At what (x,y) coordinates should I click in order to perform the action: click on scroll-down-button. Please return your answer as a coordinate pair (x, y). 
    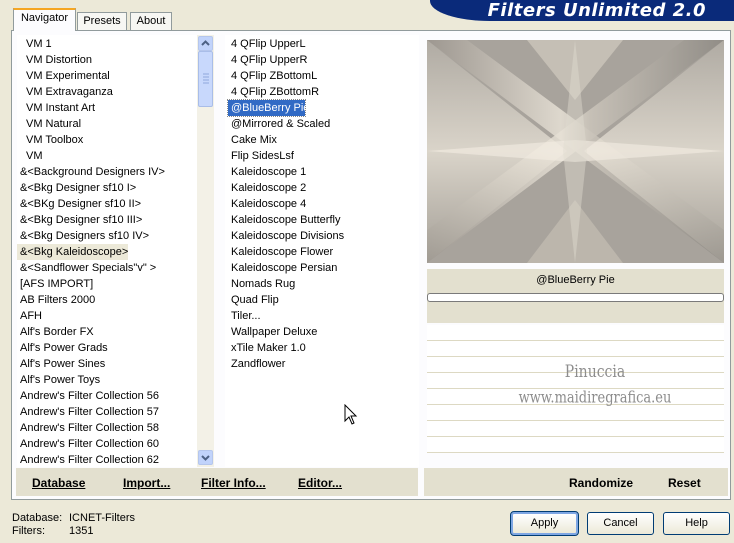
    Looking at the image, I should click on (205, 457).